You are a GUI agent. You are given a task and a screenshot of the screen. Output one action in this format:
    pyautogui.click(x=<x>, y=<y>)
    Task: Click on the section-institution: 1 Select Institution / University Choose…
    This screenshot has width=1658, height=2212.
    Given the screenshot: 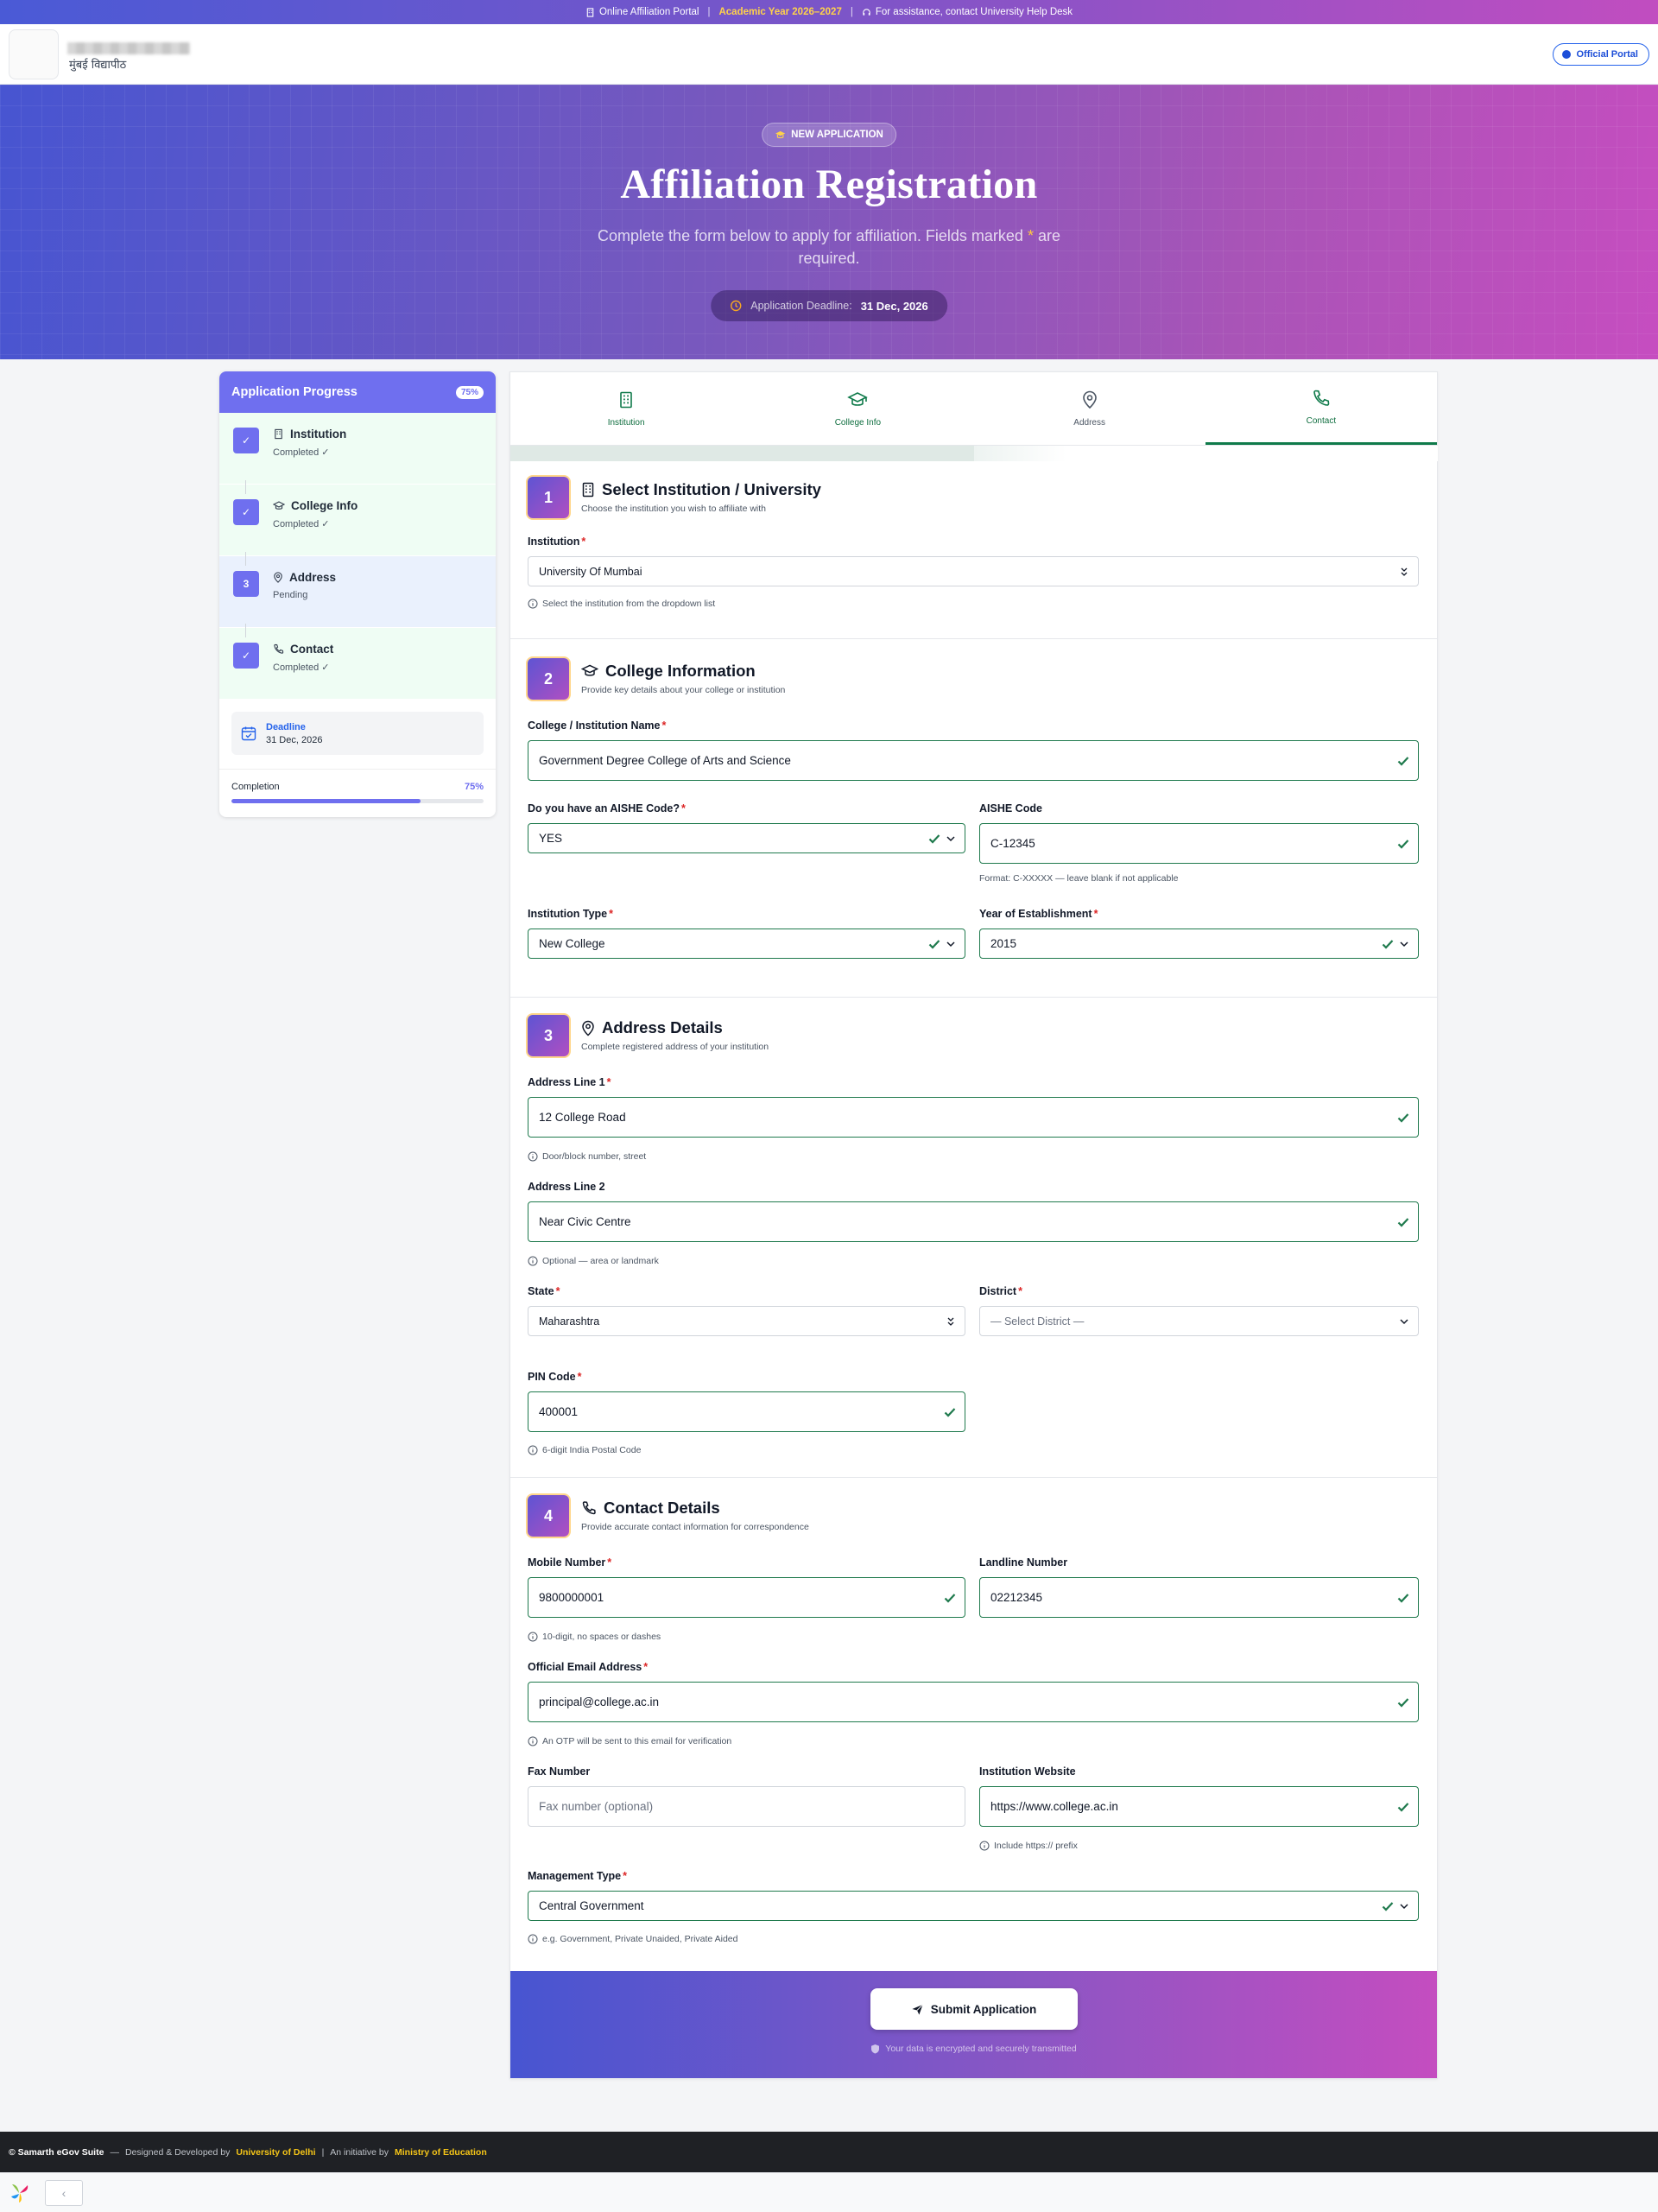 What is the action you would take?
    pyautogui.click(x=974, y=542)
    